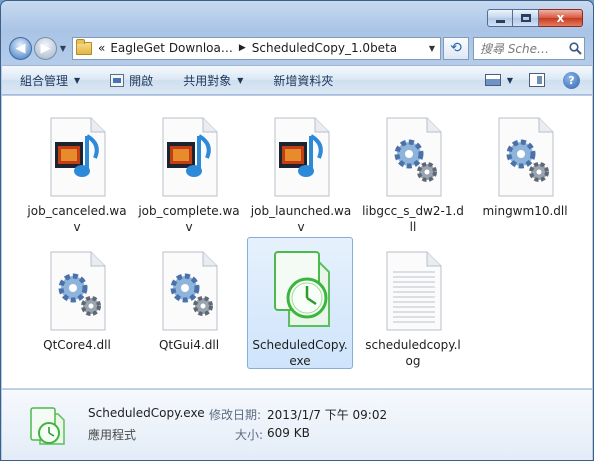 The width and height of the screenshot is (594, 461). I want to click on minimize-button, so click(500, 18).